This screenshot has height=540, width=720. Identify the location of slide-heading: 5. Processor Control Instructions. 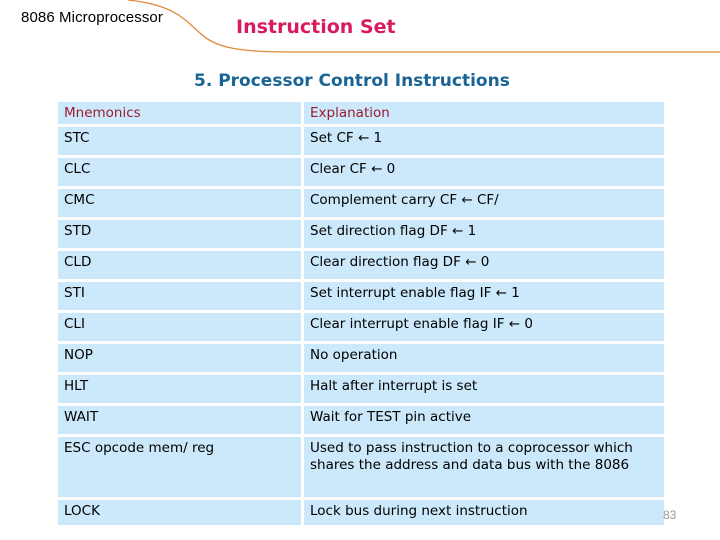
(352, 81).